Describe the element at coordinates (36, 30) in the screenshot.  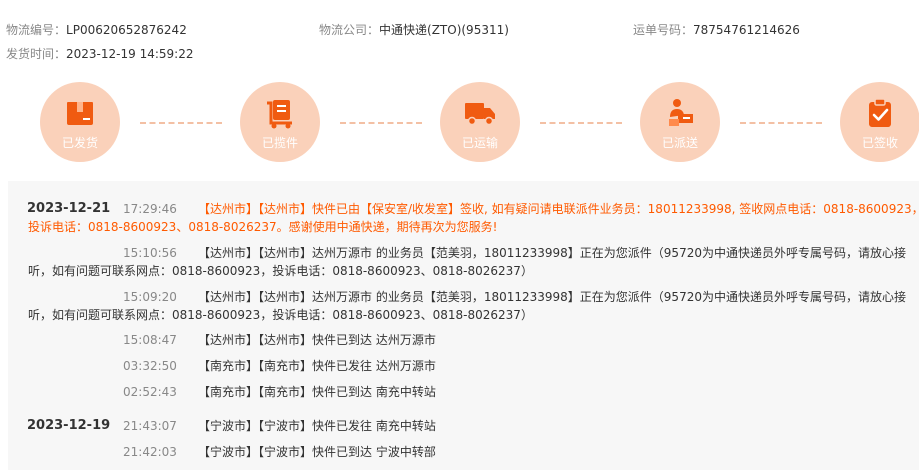
I see `order-number-label: 物流编号：` at that location.